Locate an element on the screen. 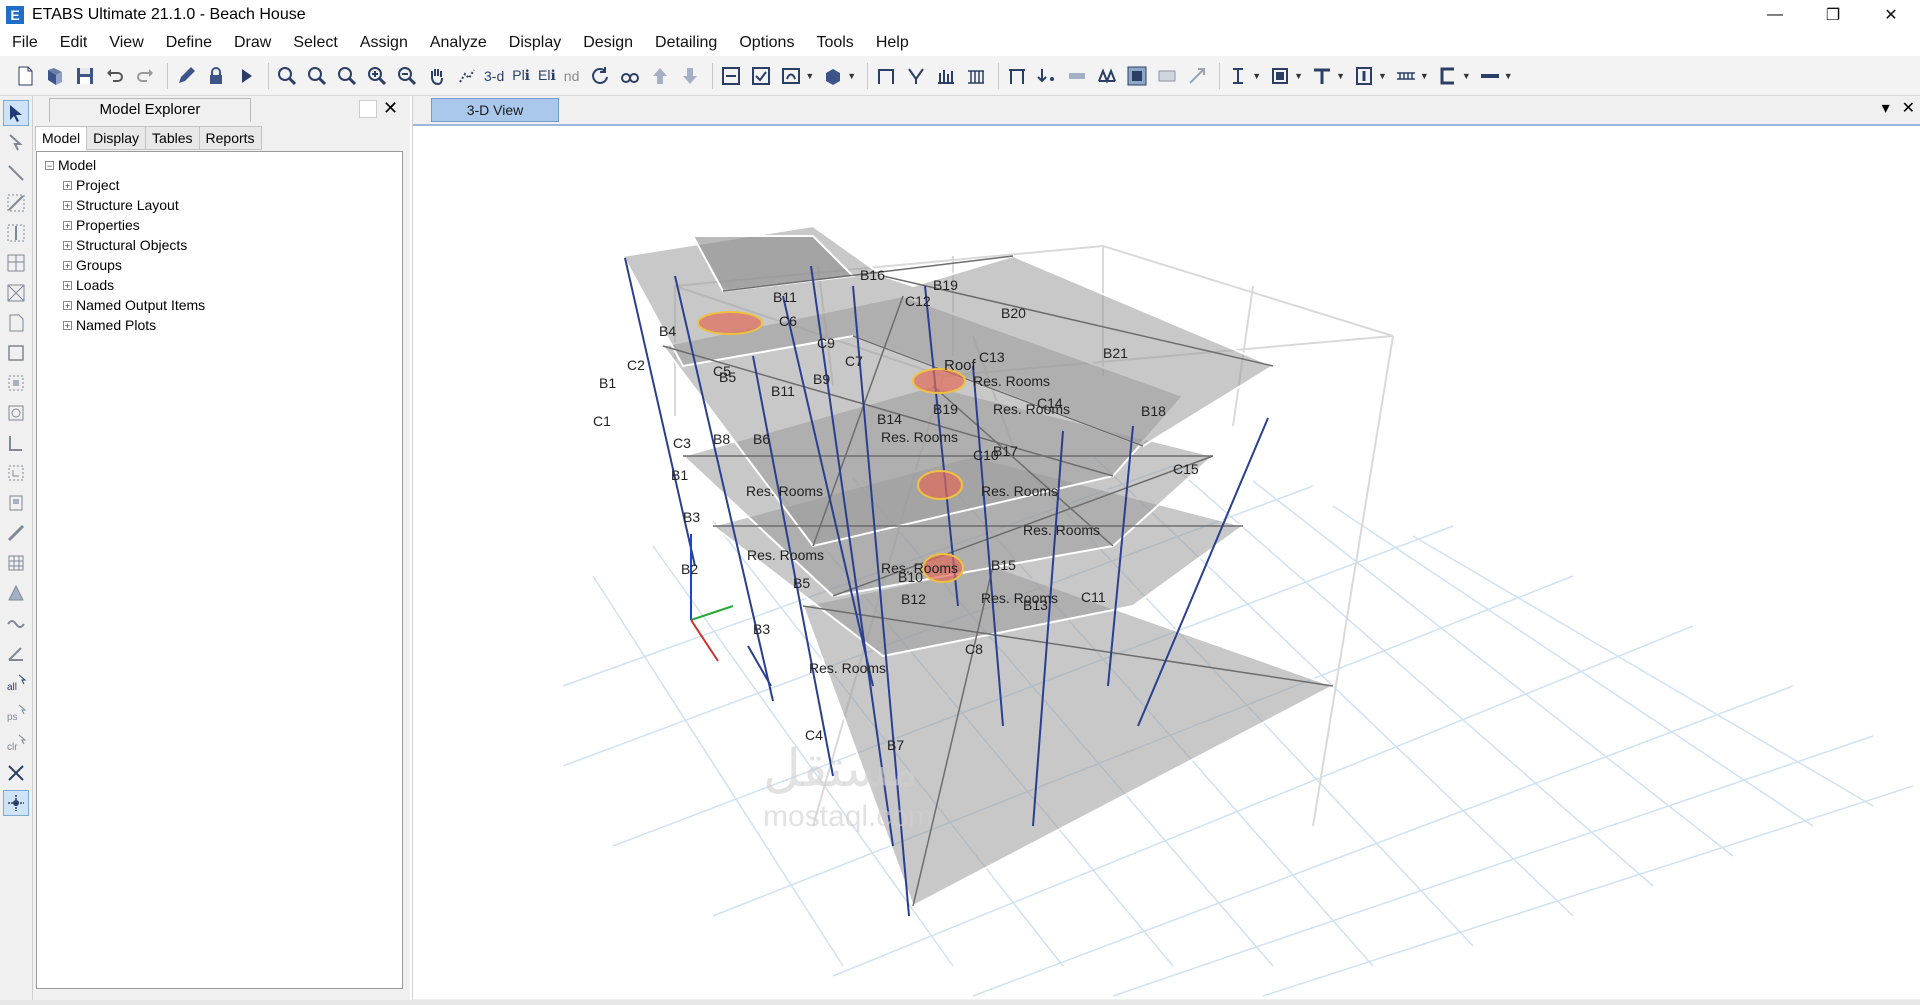 Image resolution: width=1920 pixels, height=1005 pixels. extrude-view-icon is located at coordinates (833, 76).